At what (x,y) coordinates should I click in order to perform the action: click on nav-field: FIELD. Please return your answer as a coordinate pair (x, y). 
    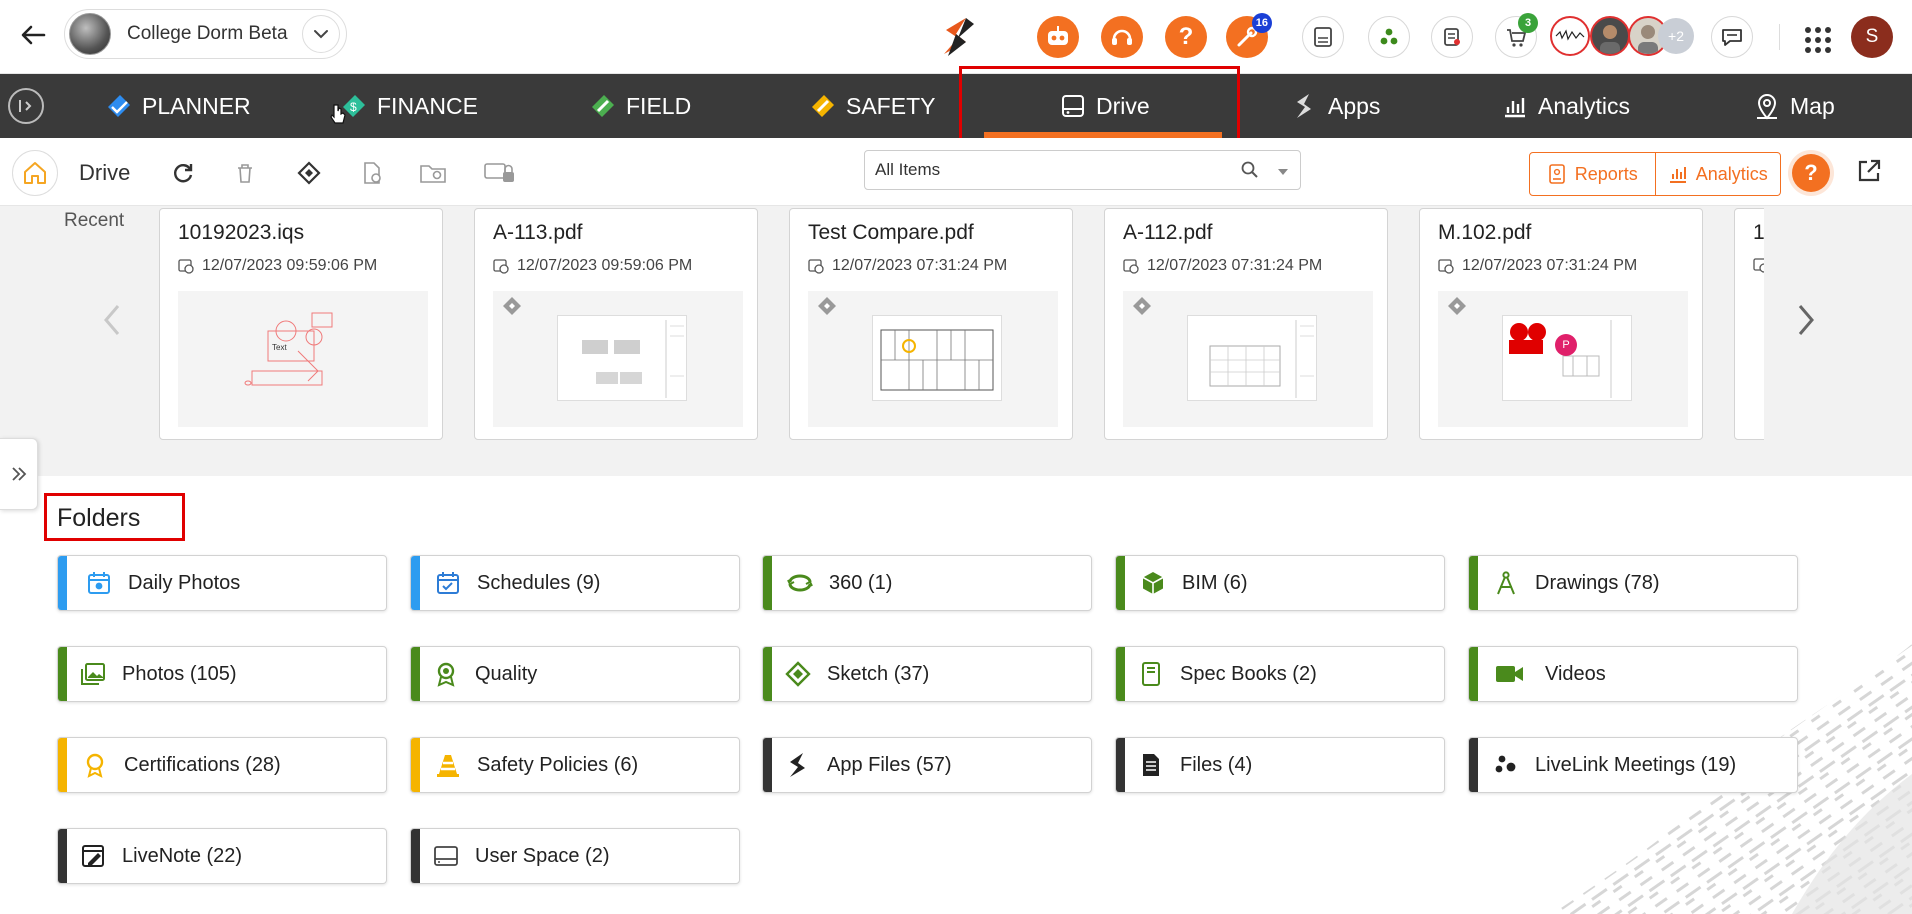
    Looking at the image, I should click on (639, 106).